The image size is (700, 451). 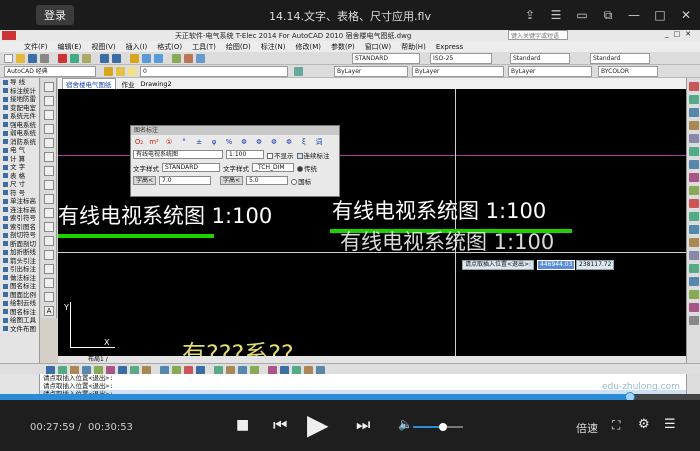 I want to click on symbol-button: 词, so click(x=319, y=142).